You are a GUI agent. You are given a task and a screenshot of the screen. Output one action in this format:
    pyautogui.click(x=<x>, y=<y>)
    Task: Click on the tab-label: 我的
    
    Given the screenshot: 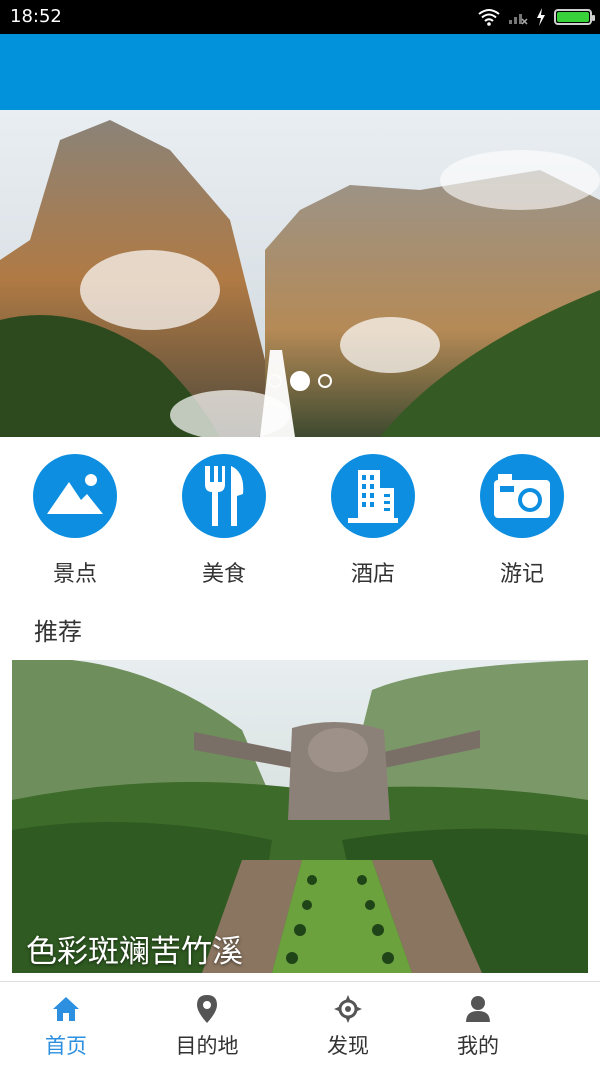 What is the action you would take?
    pyautogui.click(x=478, y=1046)
    